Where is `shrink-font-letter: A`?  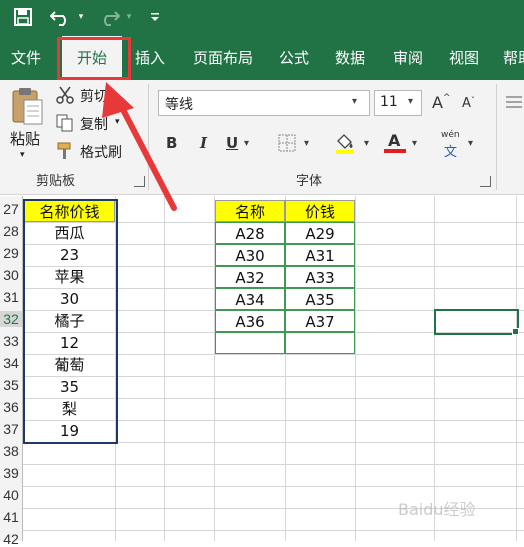
shrink-font-letter: A is located at coordinates (466, 103).